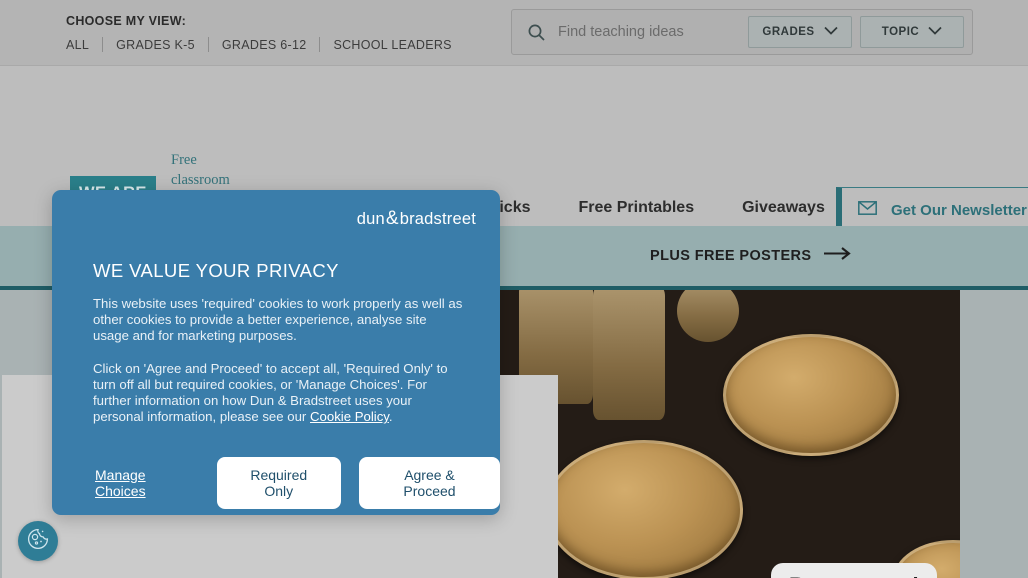 This screenshot has width=1028, height=578. What do you see at coordinates (900, 32) in the screenshot?
I see `topic-filter-label: TOPIC` at bounding box center [900, 32].